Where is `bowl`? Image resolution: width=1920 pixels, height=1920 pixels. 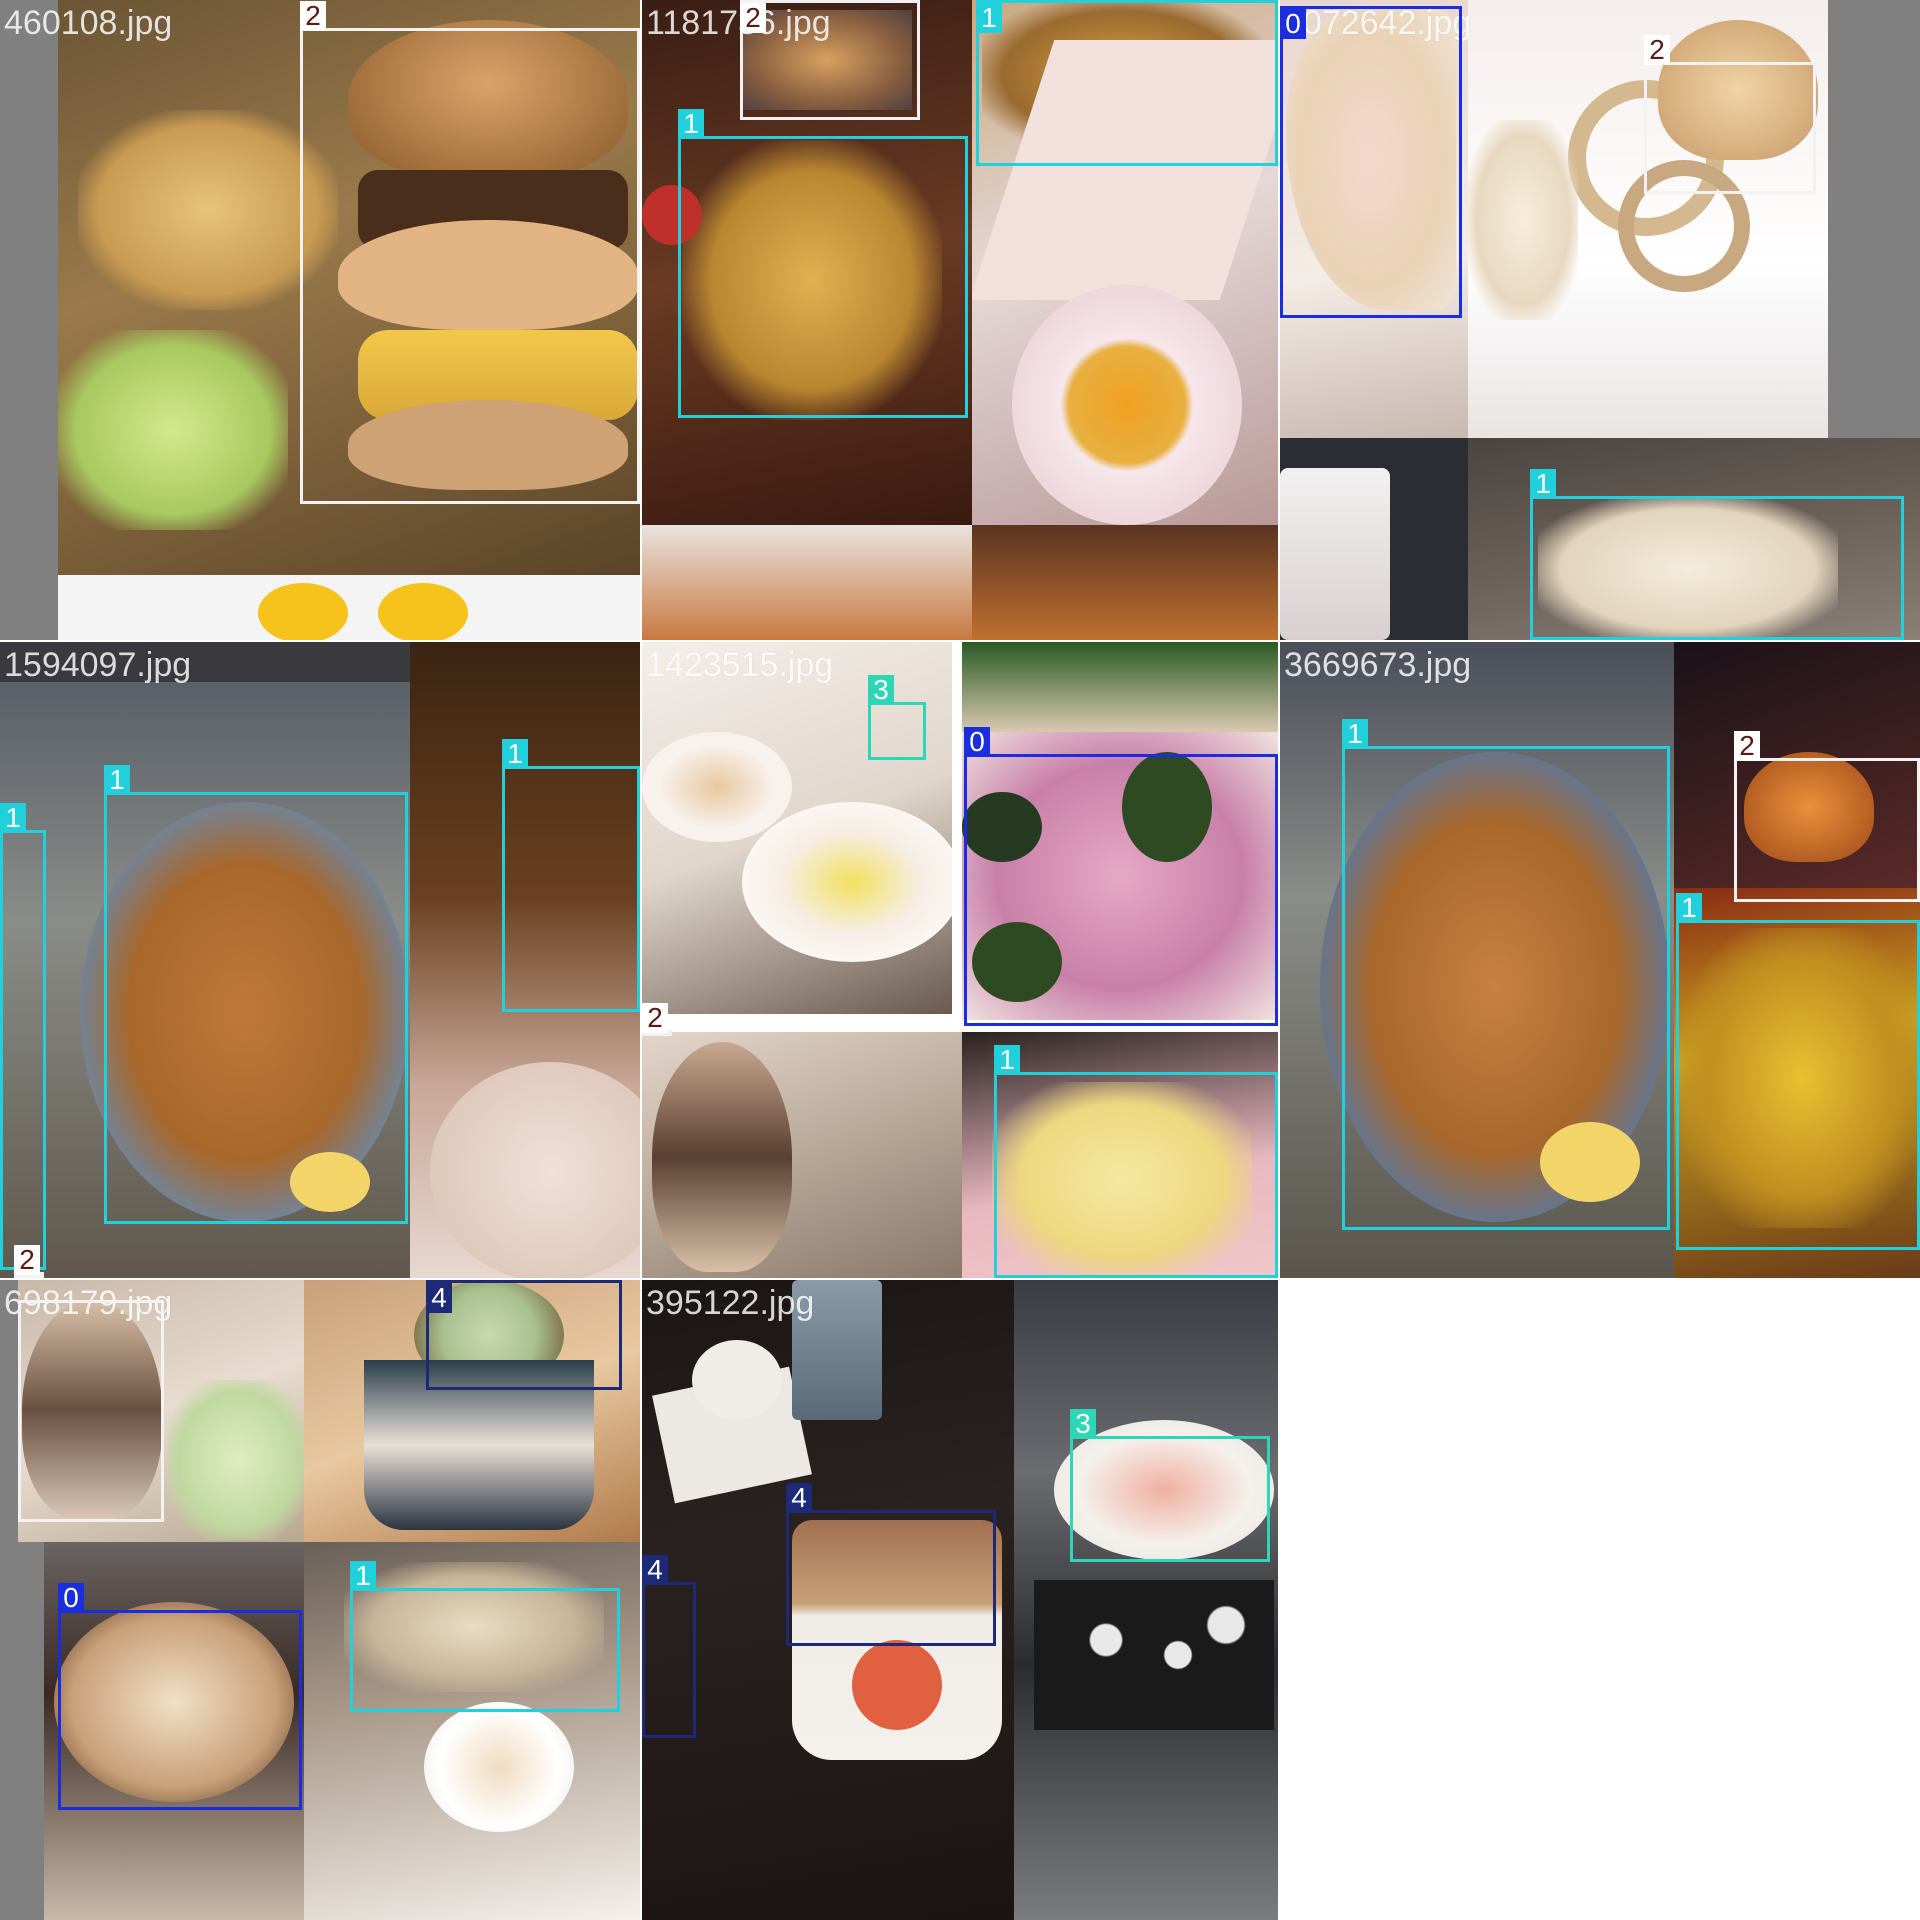
bowl is located at coordinates (535, 1170).